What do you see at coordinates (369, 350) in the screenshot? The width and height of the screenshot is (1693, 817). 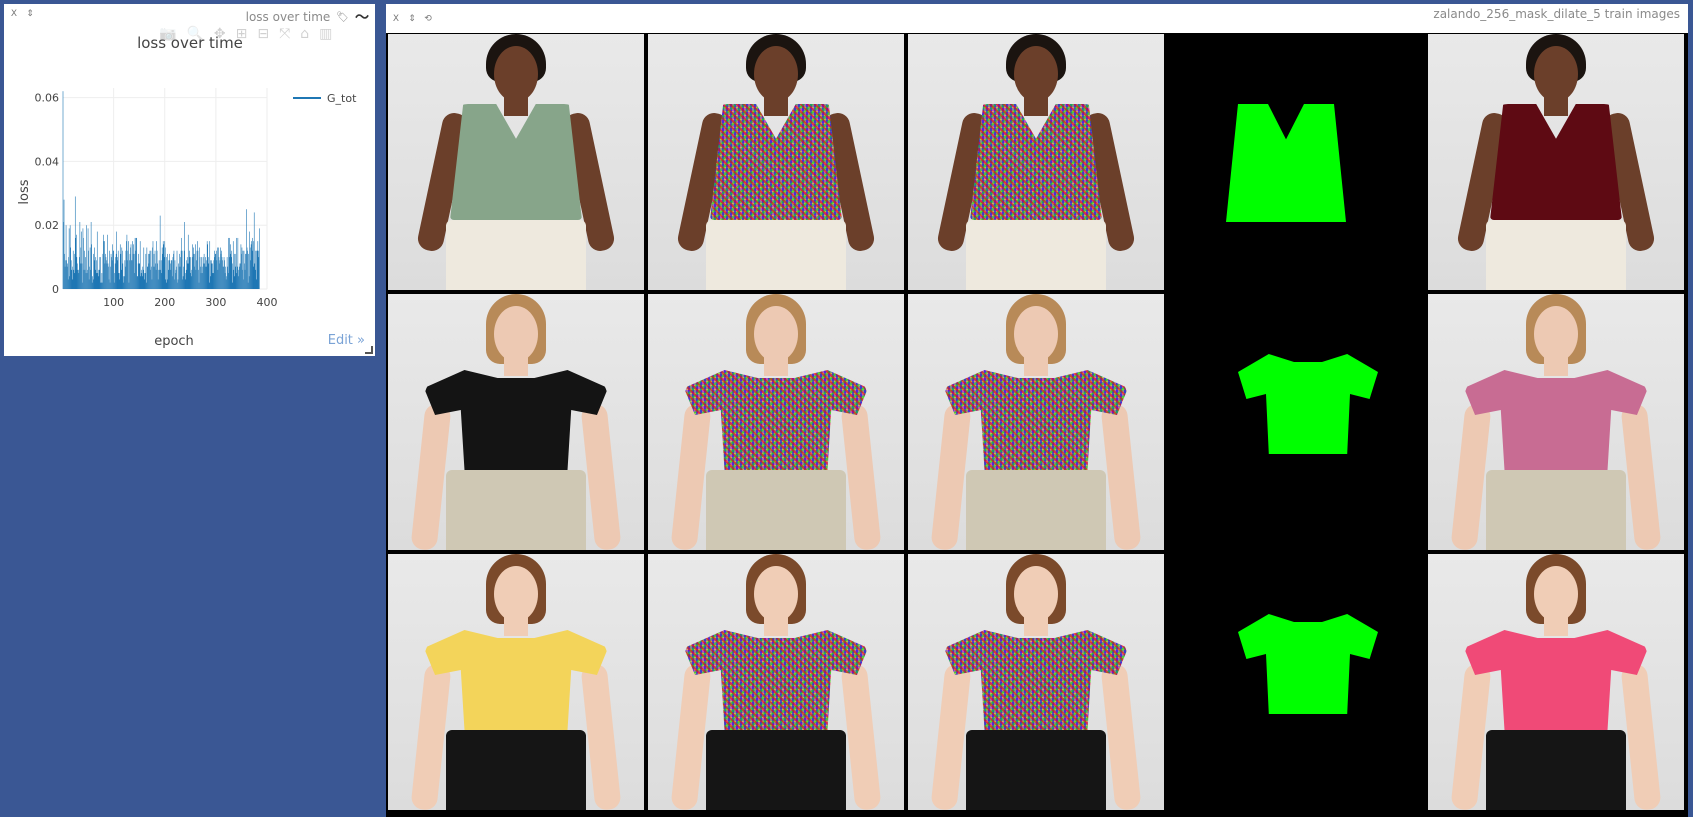 I see `resize-handle` at bounding box center [369, 350].